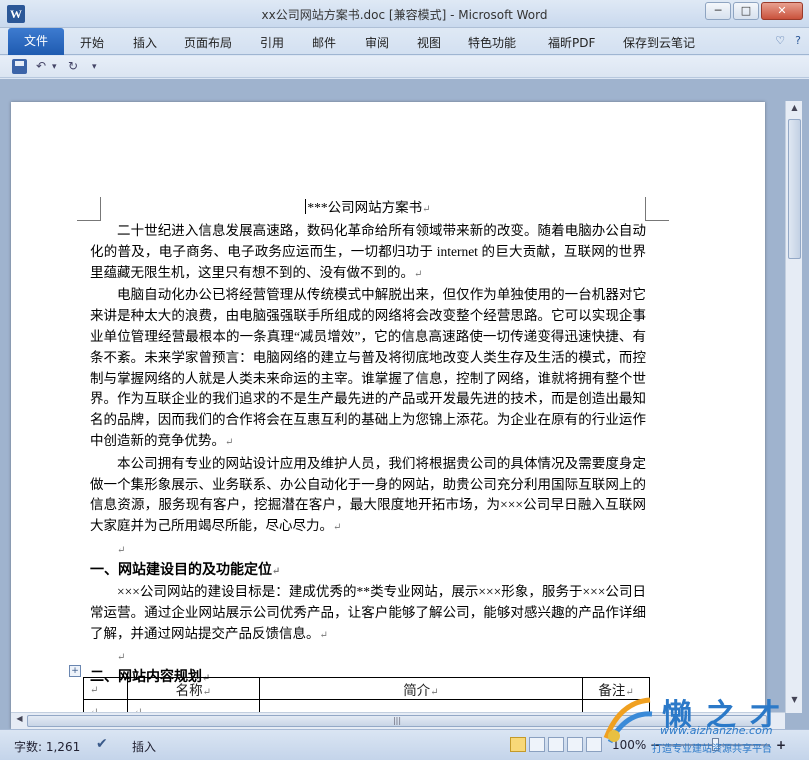 This screenshot has width=809, height=760. Describe the element at coordinates (575, 744) in the screenshot. I see `outline-view-icon` at that location.